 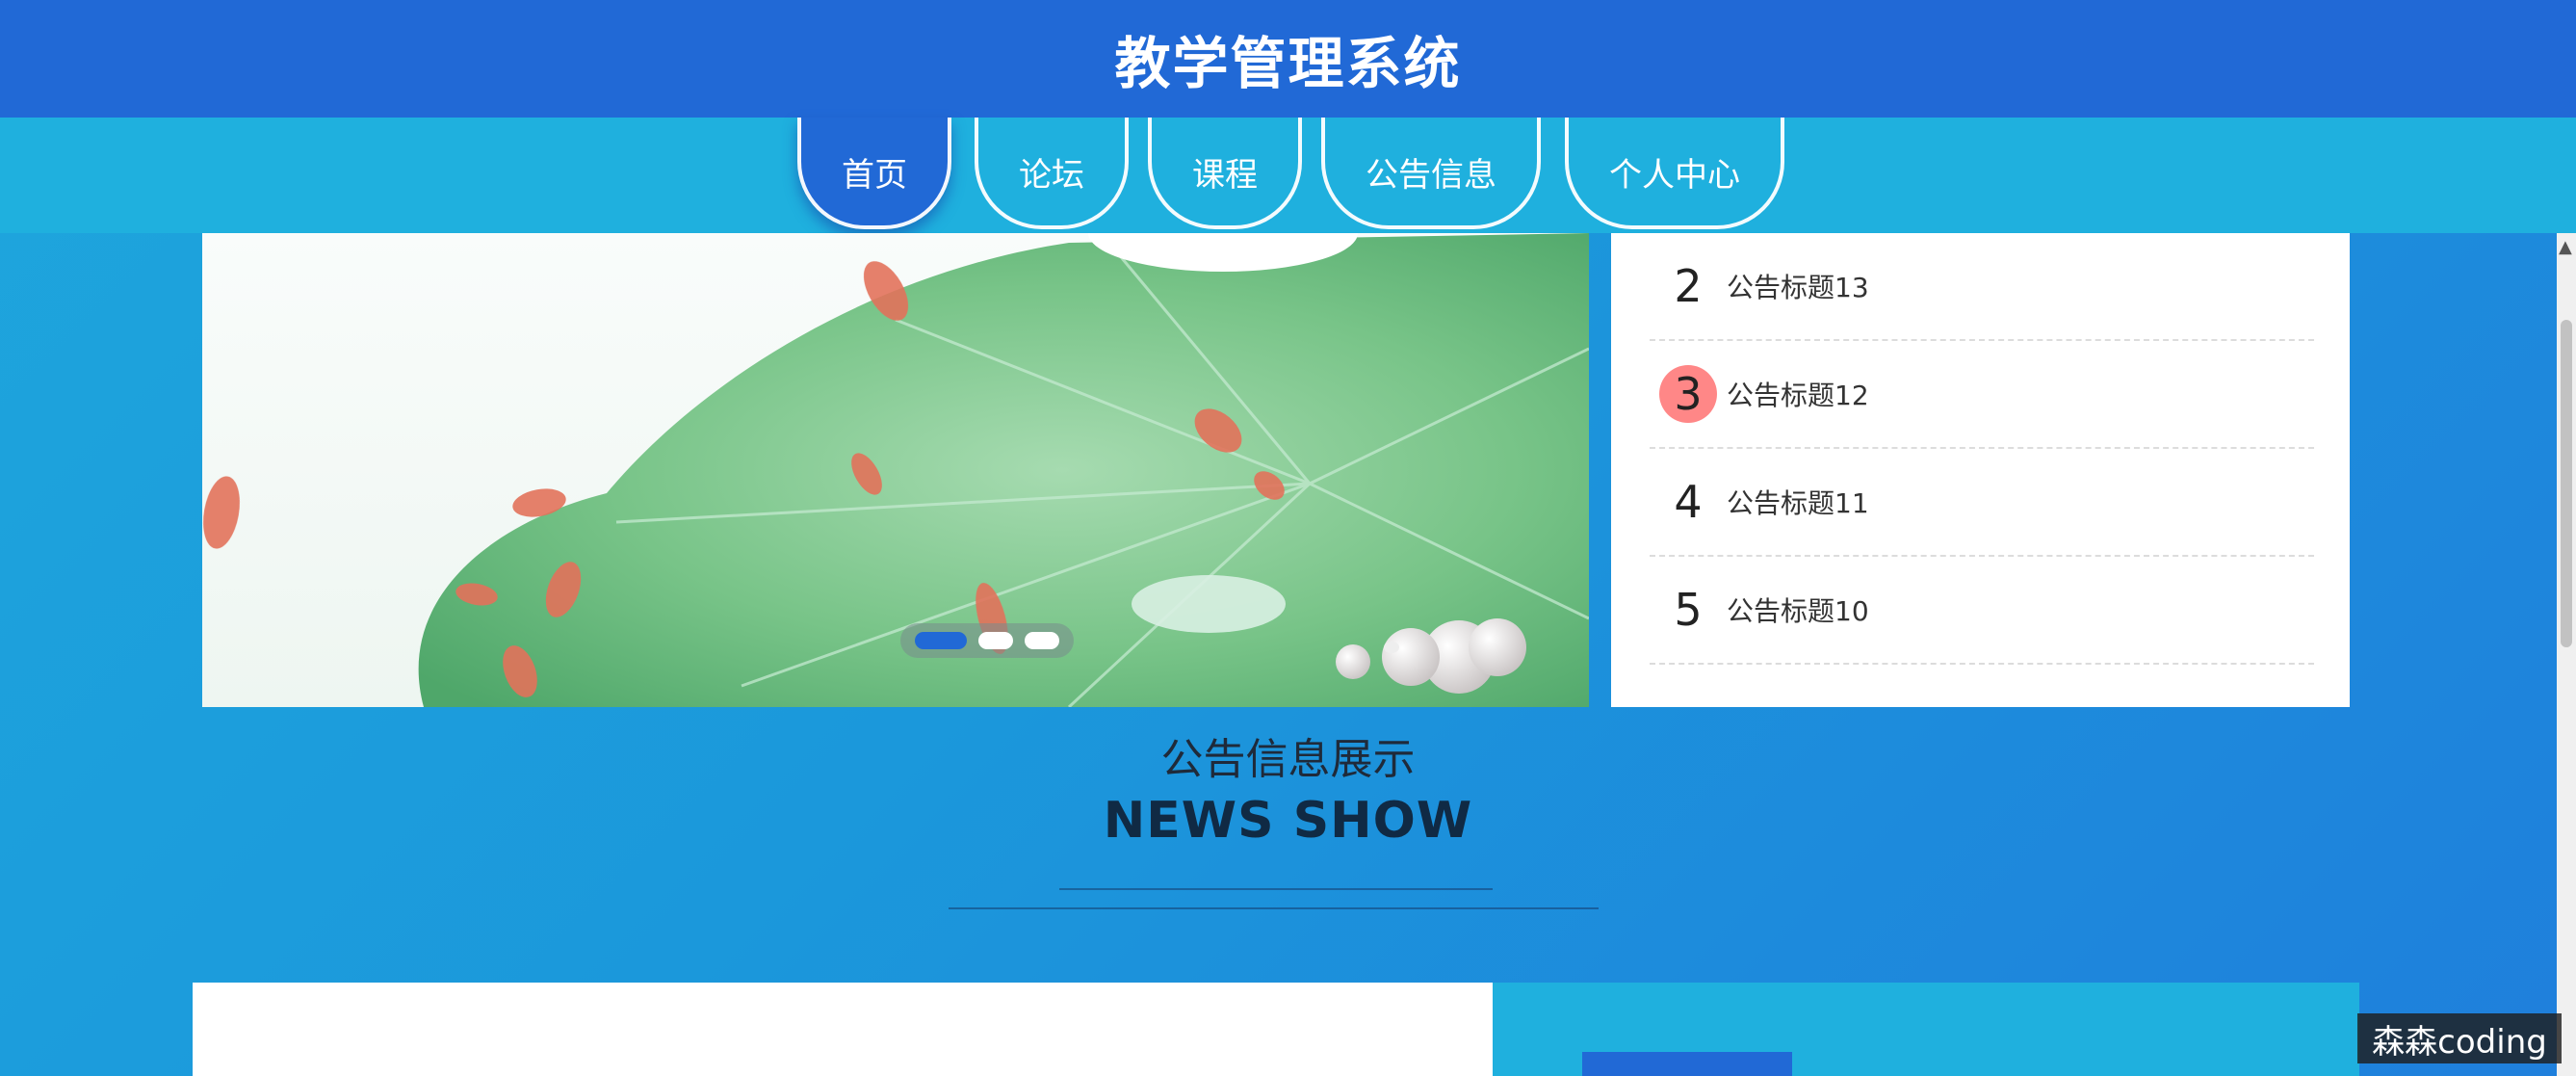 I want to click on scroll-up-icon: ▲, so click(x=2565, y=247).